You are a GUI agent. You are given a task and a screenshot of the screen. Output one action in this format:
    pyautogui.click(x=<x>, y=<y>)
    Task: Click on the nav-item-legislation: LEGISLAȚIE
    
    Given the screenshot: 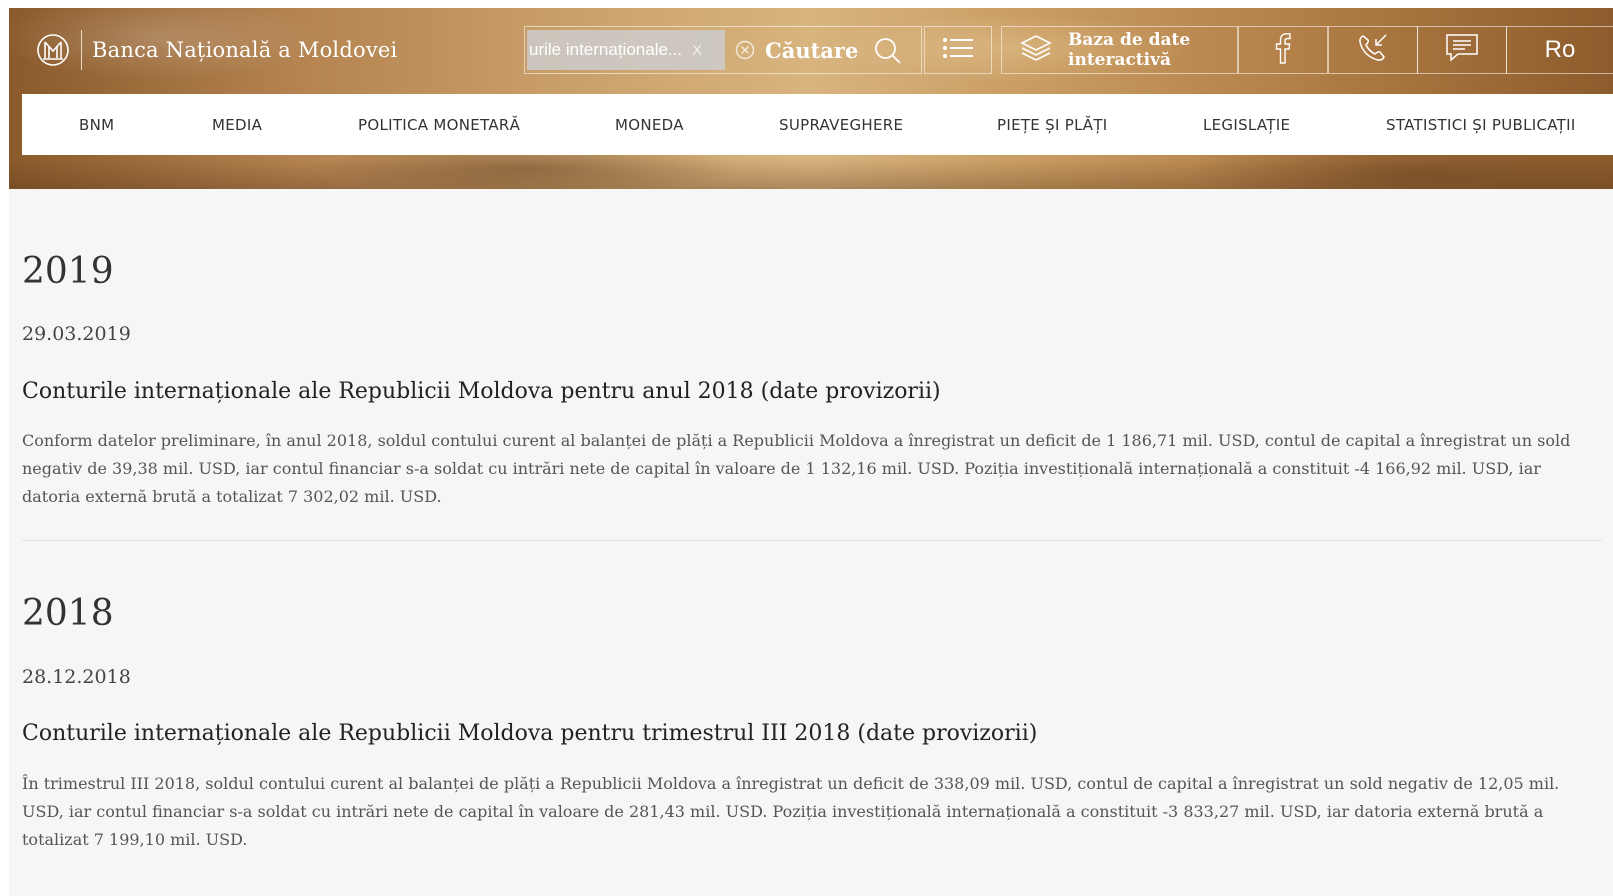 What is the action you would take?
    pyautogui.click(x=1246, y=124)
    